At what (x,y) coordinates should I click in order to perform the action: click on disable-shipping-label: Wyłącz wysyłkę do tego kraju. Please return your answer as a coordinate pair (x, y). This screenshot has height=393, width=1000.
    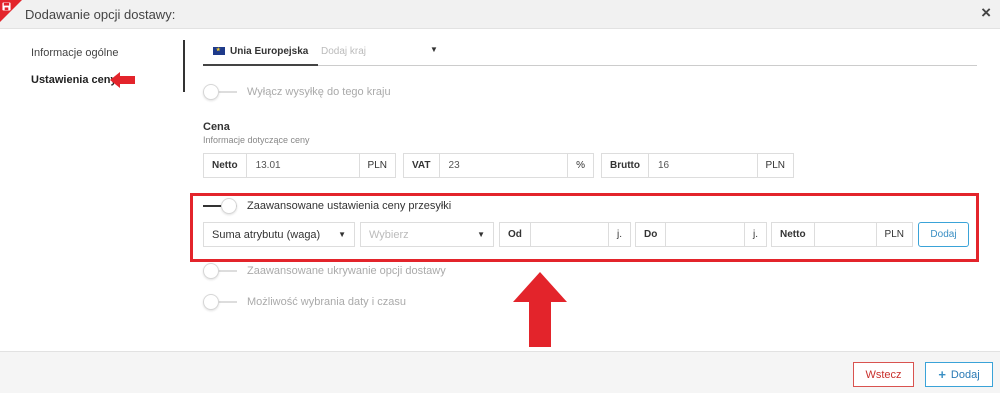
    Looking at the image, I should click on (319, 92).